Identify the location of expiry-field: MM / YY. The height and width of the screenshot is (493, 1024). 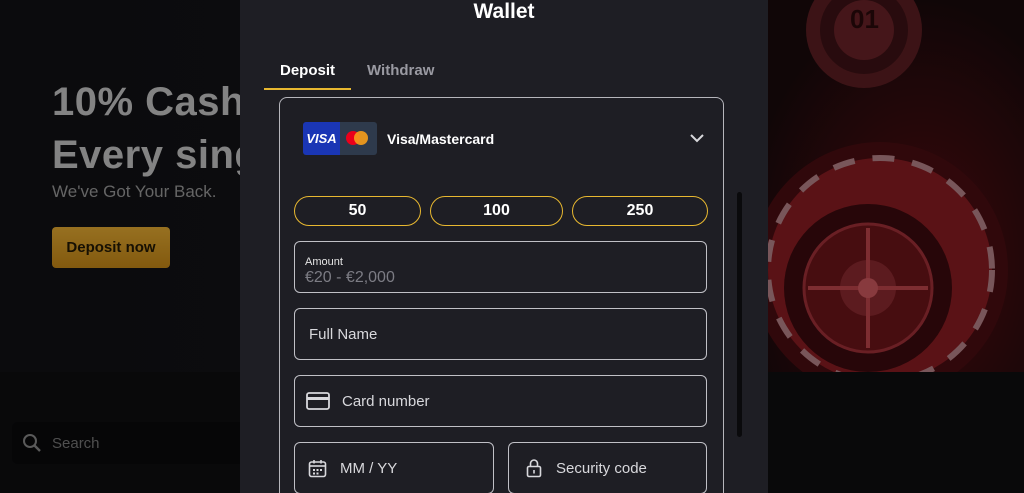
(394, 467).